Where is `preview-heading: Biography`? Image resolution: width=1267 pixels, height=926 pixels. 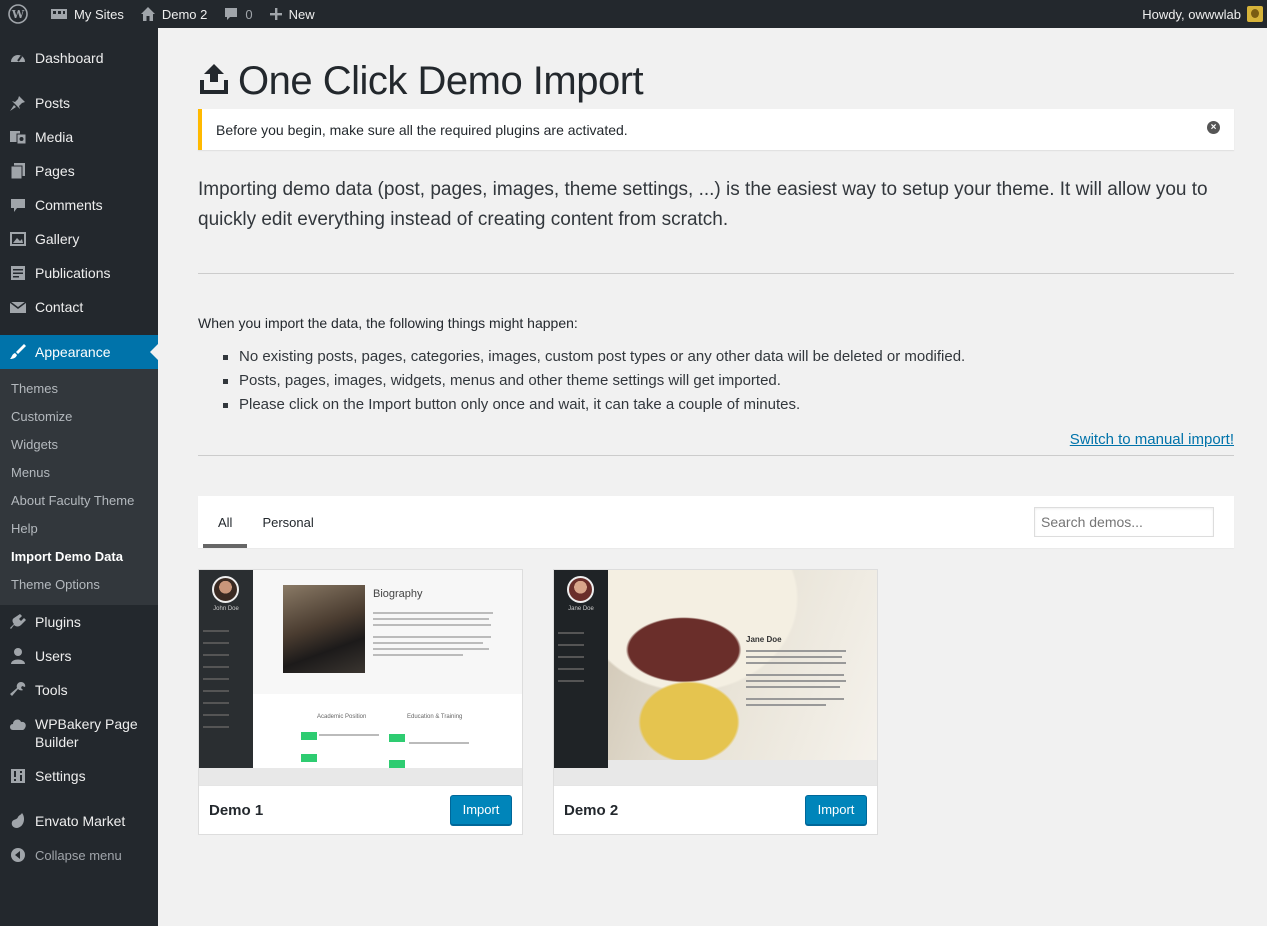 preview-heading: Biography is located at coordinates (398, 594).